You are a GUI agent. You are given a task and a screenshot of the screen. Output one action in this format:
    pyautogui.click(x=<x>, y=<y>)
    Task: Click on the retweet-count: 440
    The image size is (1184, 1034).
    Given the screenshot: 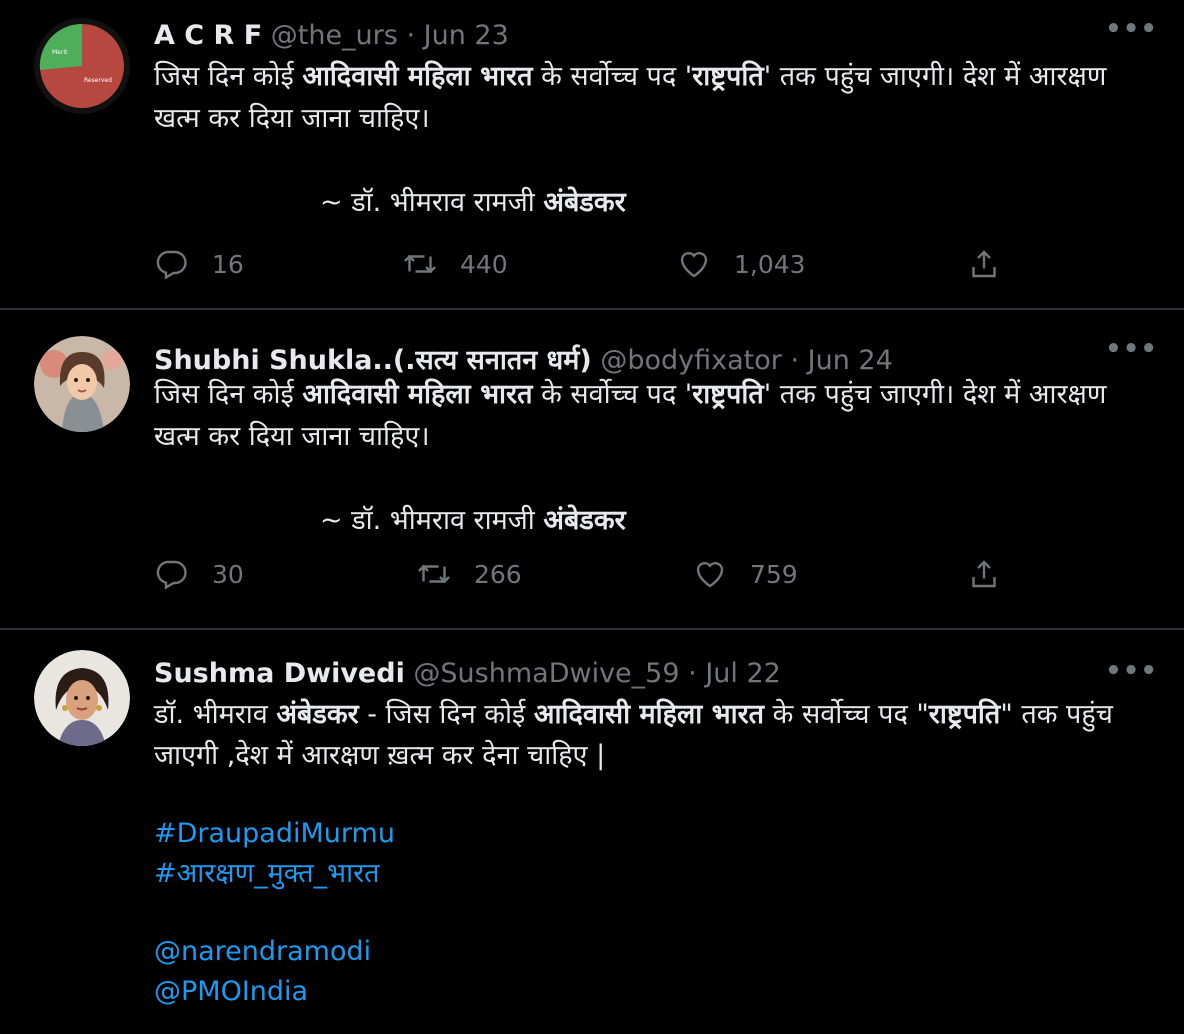 What is the action you would take?
    pyautogui.click(x=484, y=264)
    